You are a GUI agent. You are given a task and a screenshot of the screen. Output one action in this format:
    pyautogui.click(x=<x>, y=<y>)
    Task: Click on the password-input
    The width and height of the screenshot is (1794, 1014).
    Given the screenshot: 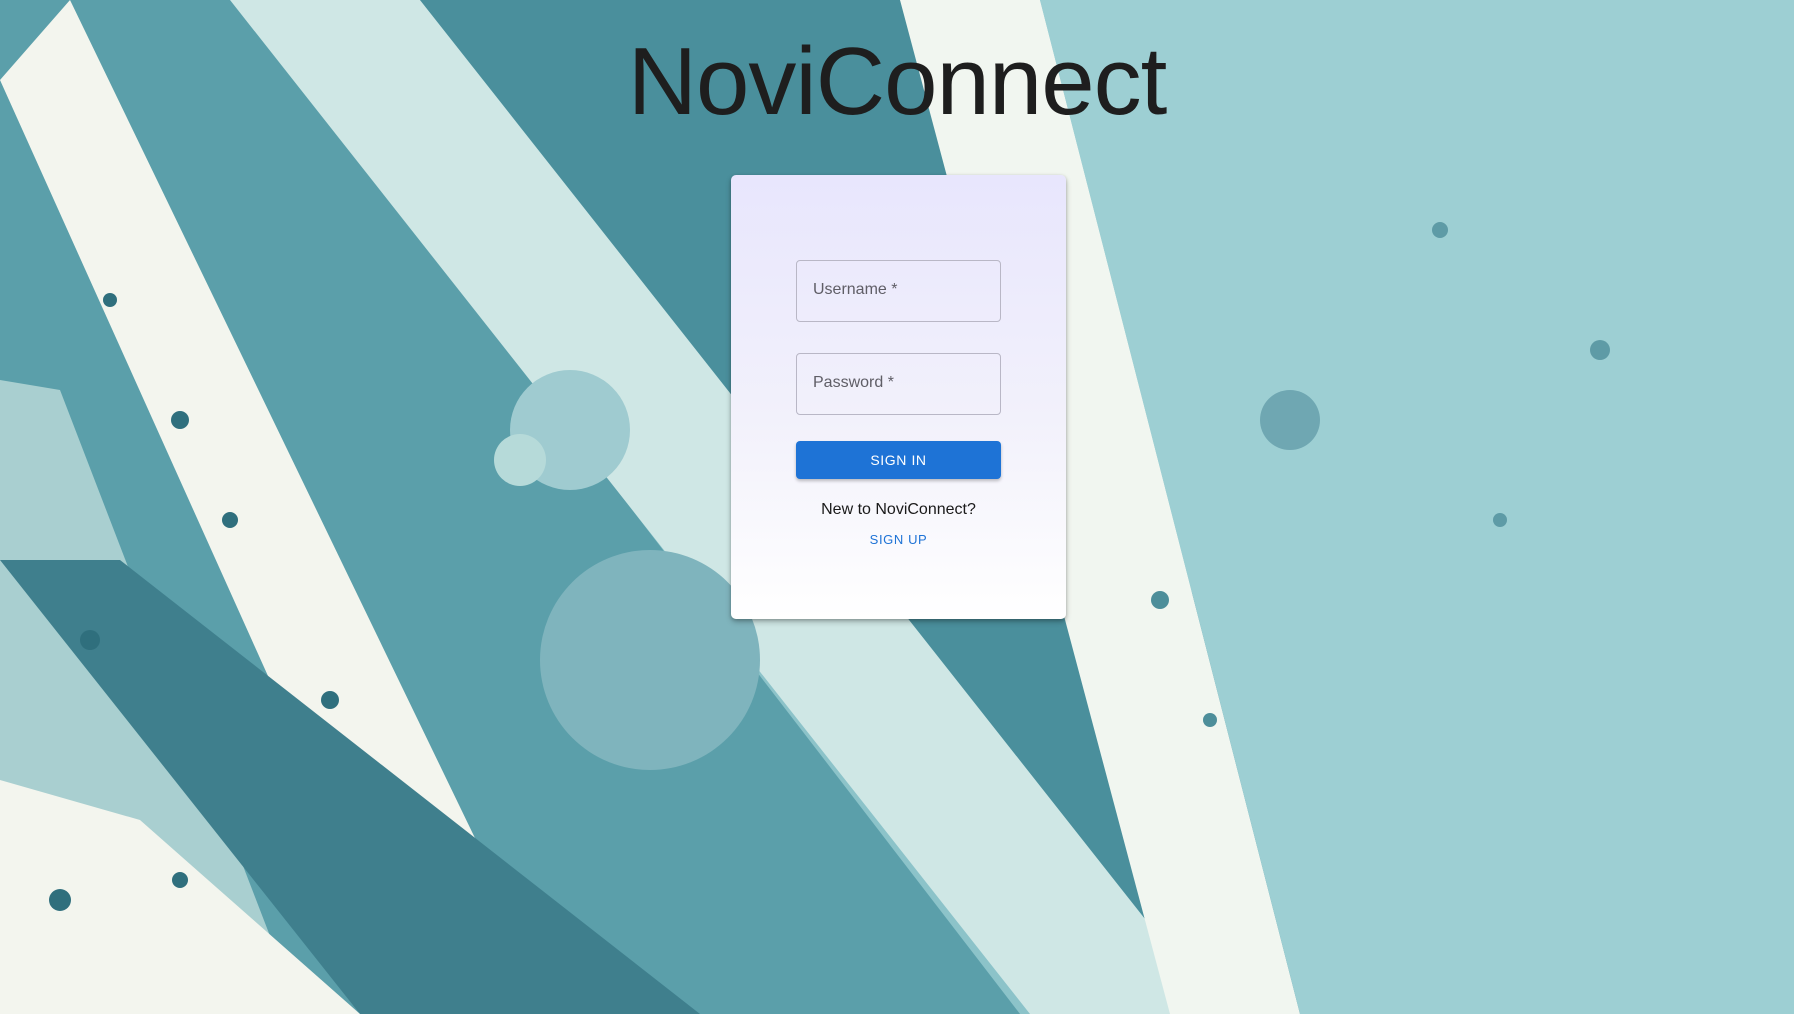 What is the action you would take?
    pyautogui.click(x=898, y=384)
    